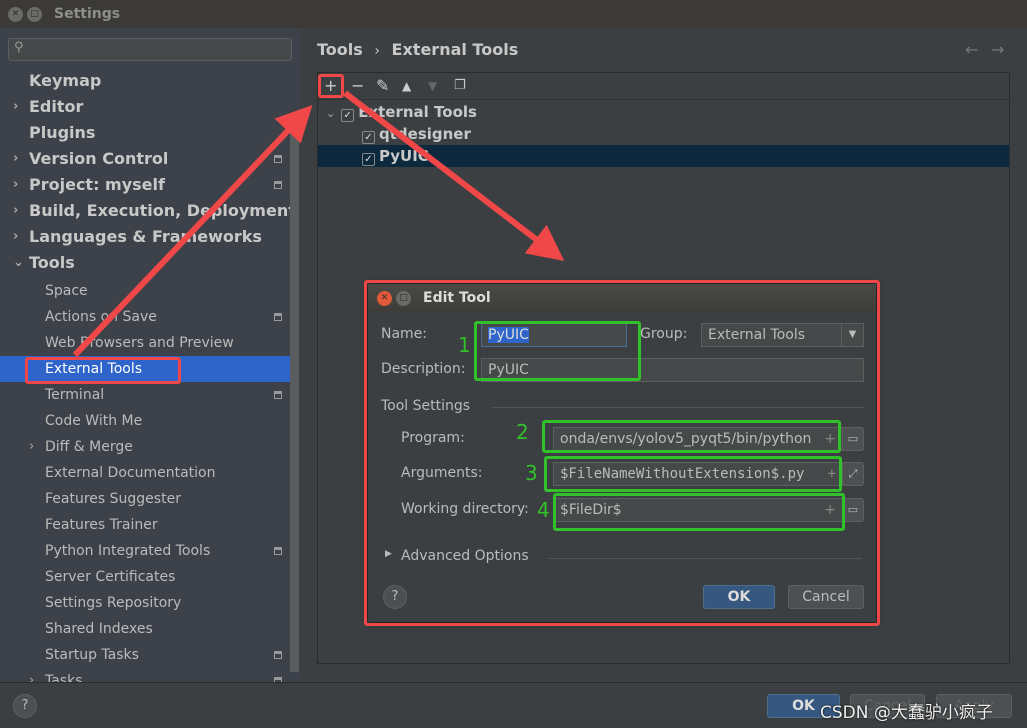  Describe the element at coordinates (906, 713) in the screenshot. I see `watermark: CSDN @大蠢驴小疯子` at that location.